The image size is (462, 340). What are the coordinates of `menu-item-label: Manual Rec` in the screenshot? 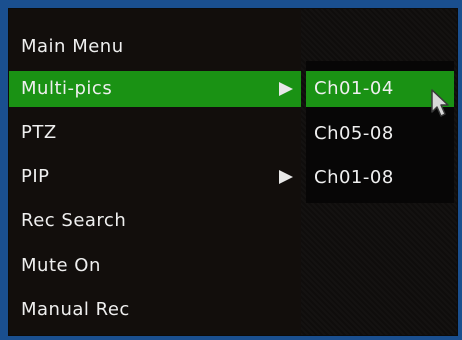 It's located at (75, 309).